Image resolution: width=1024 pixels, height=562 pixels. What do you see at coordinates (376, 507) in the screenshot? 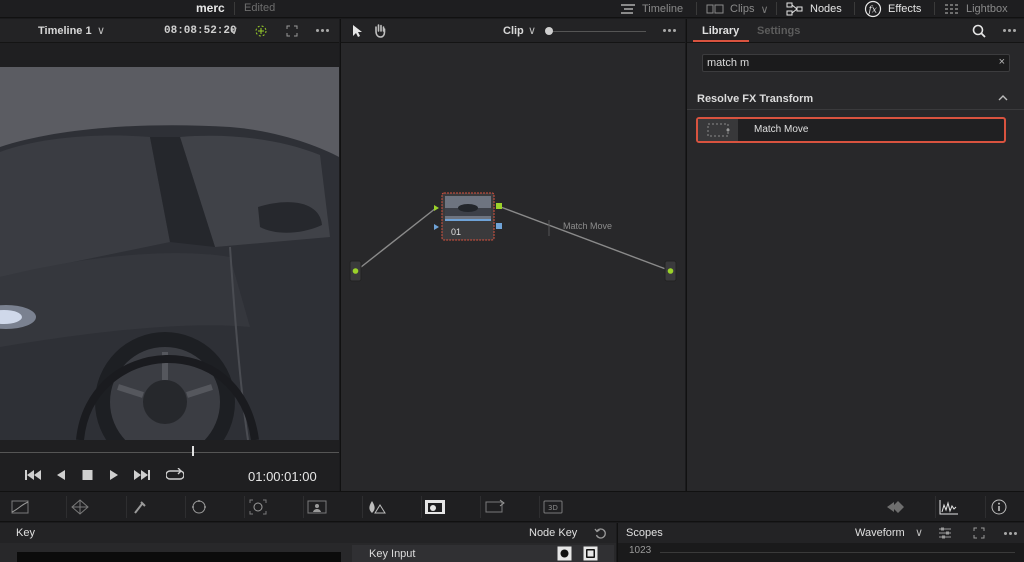
I see `blur-palette-button` at bounding box center [376, 507].